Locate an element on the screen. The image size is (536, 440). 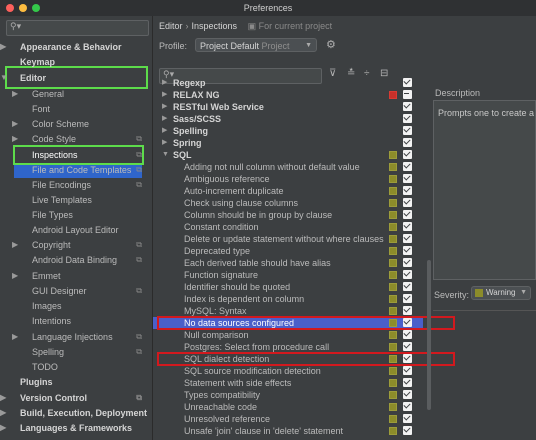
inspection-group-row: ▶ Spelling is located at coordinates (288, 131).